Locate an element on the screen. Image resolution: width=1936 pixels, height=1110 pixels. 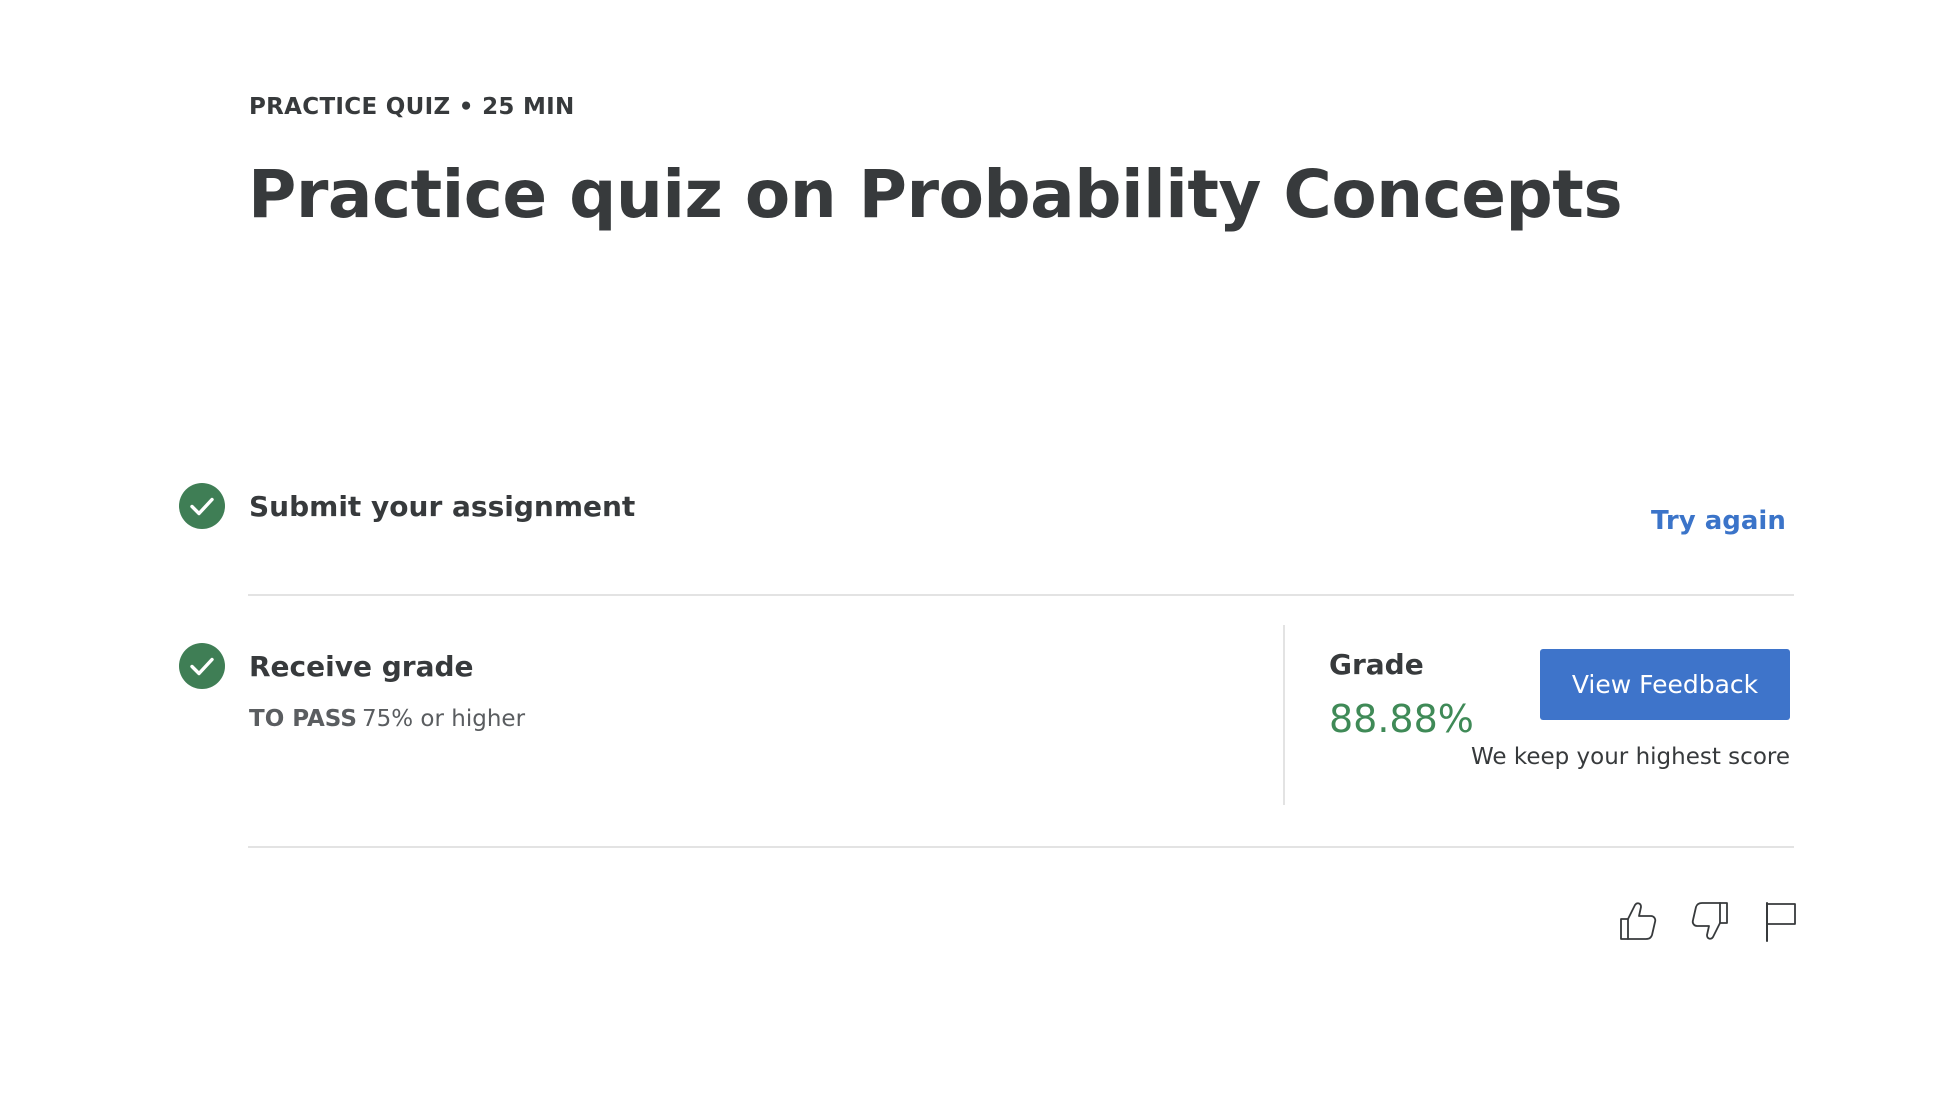
thumbs-down-icon is located at coordinates (1711, 921).